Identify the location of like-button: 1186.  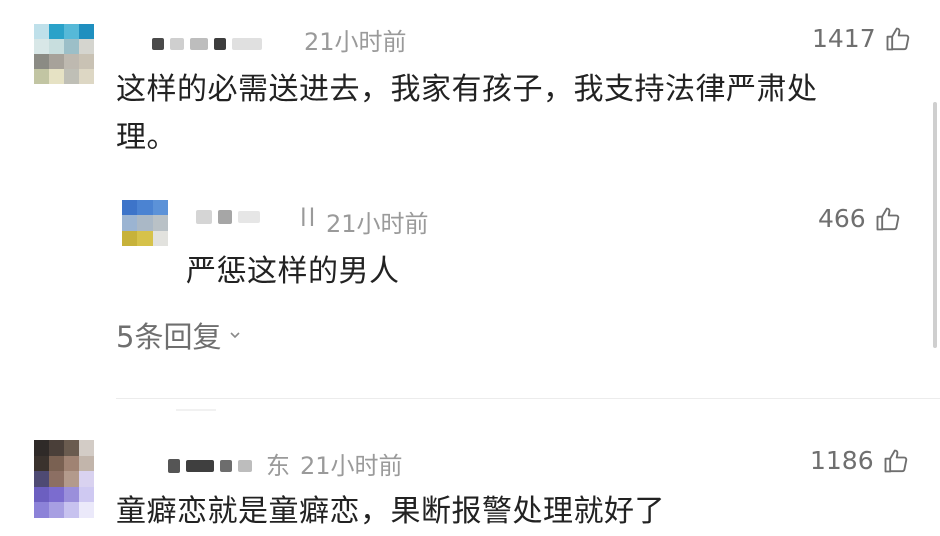
(860, 460).